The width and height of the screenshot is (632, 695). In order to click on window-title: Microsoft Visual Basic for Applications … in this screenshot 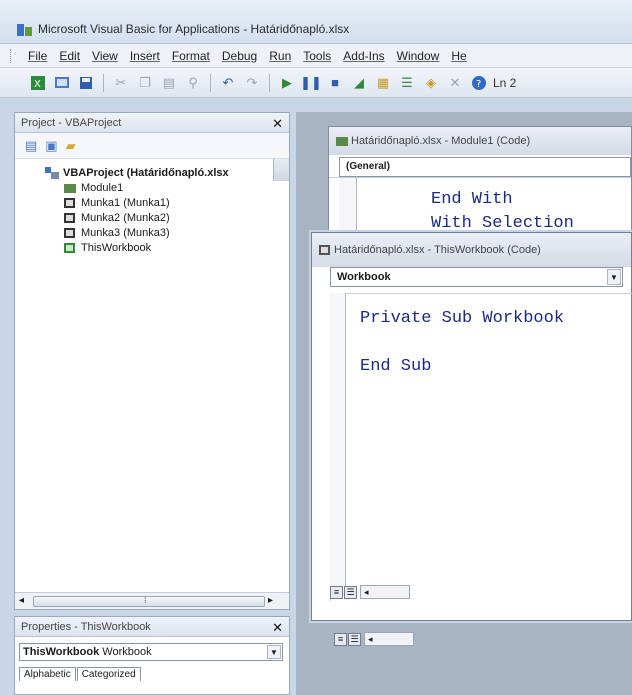, I will do `click(194, 29)`.